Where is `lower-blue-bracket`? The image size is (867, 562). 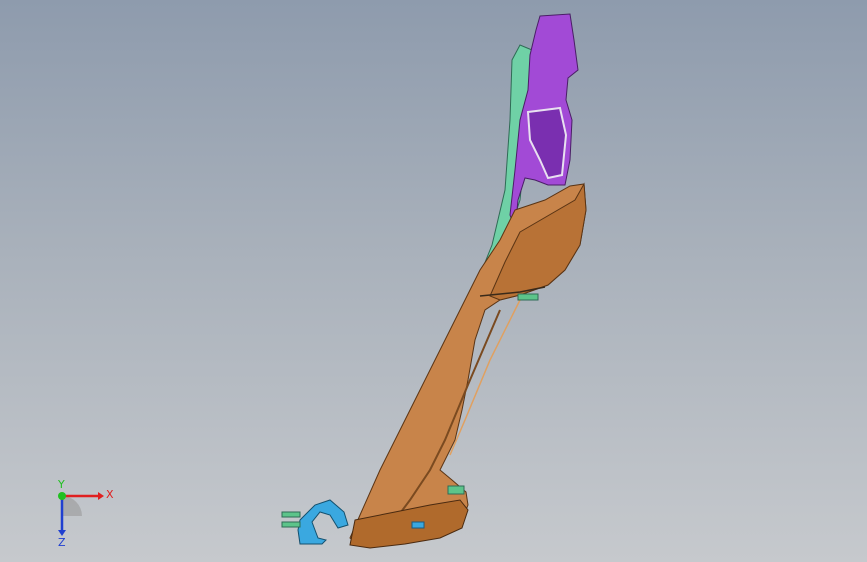 lower-blue-bracket is located at coordinates (323, 522).